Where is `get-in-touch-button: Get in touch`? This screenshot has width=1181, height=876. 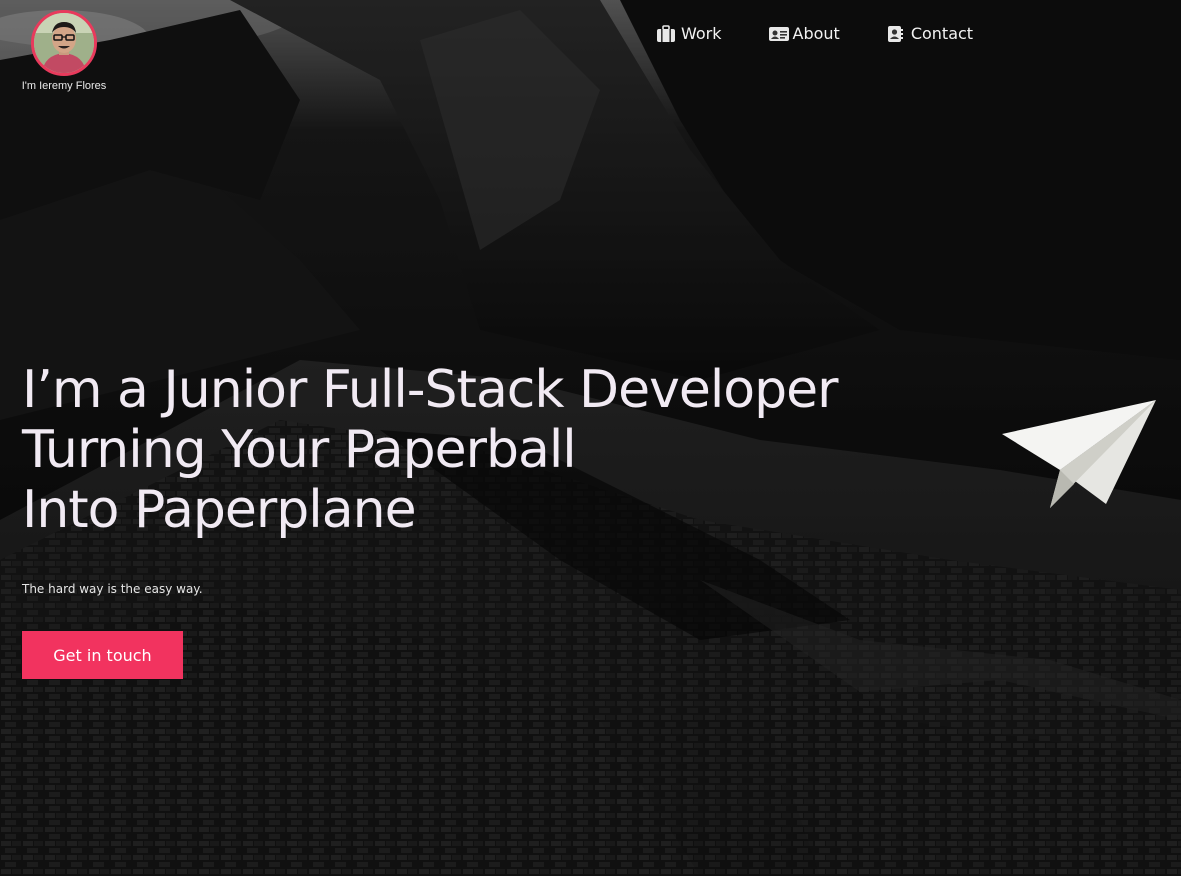
get-in-touch-button: Get in touch is located at coordinates (102, 655).